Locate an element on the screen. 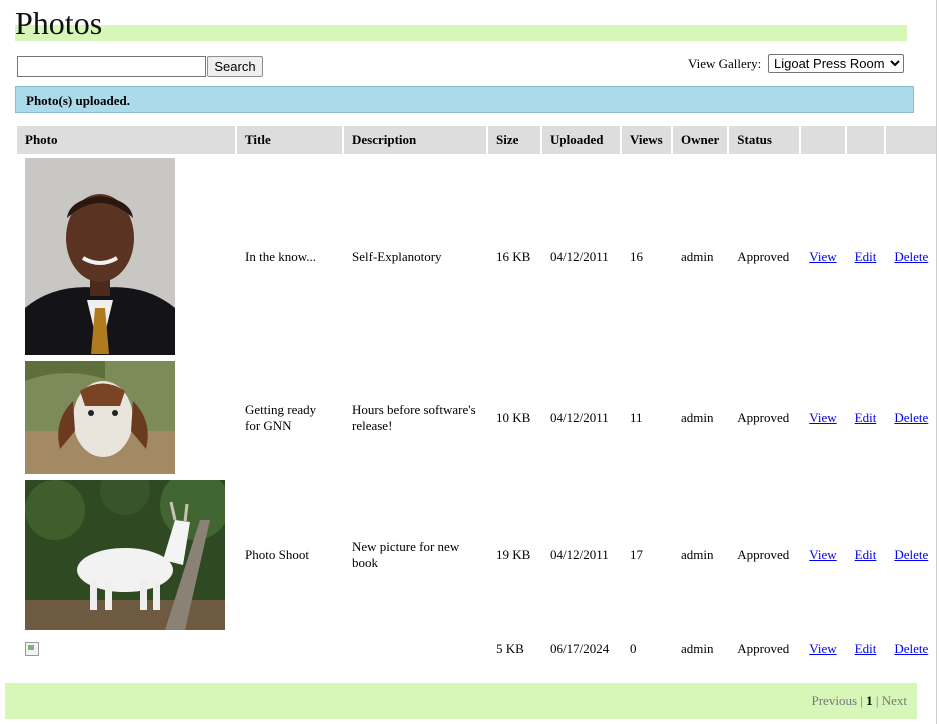  size-cell: 5 KB is located at coordinates (510, 648).